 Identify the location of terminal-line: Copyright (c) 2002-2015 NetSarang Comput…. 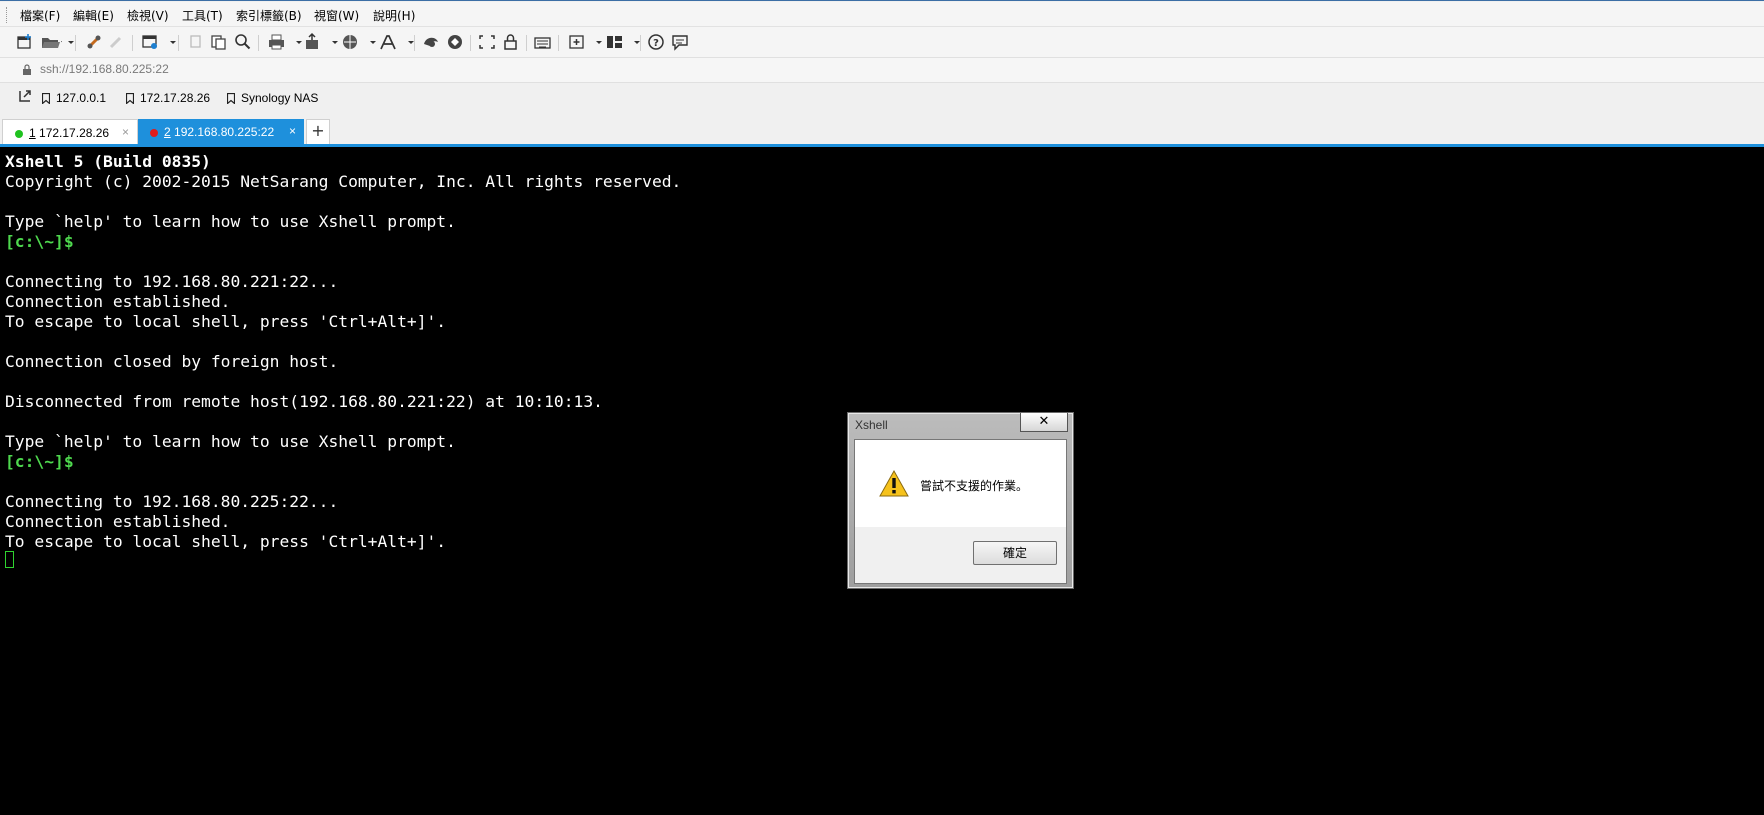
(343, 181).